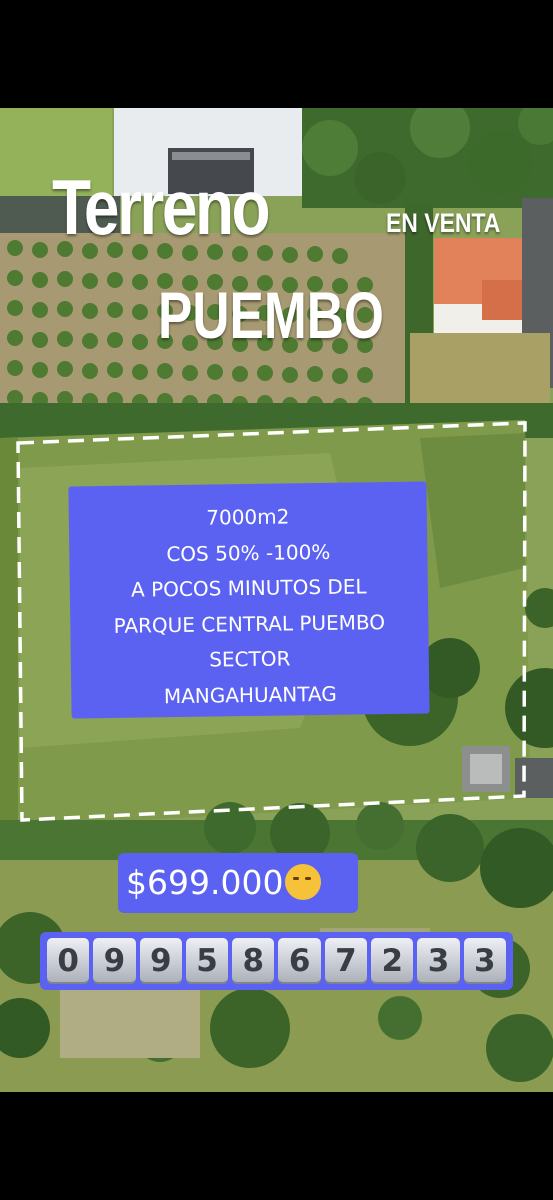  Describe the element at coordinates (299, 961) in the screenshot. I see `phone-digit: 6` at that location.